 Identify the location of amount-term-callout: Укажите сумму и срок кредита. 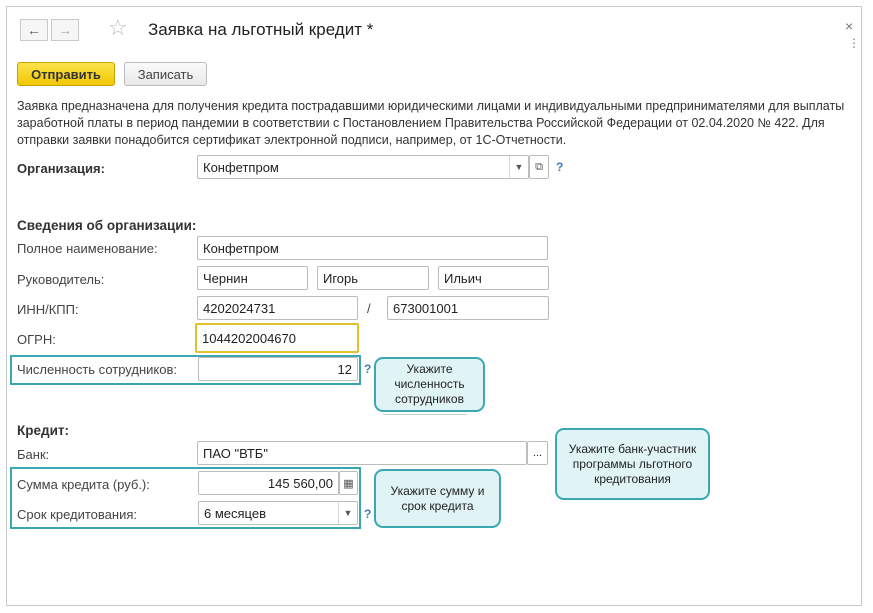
(437, 498).